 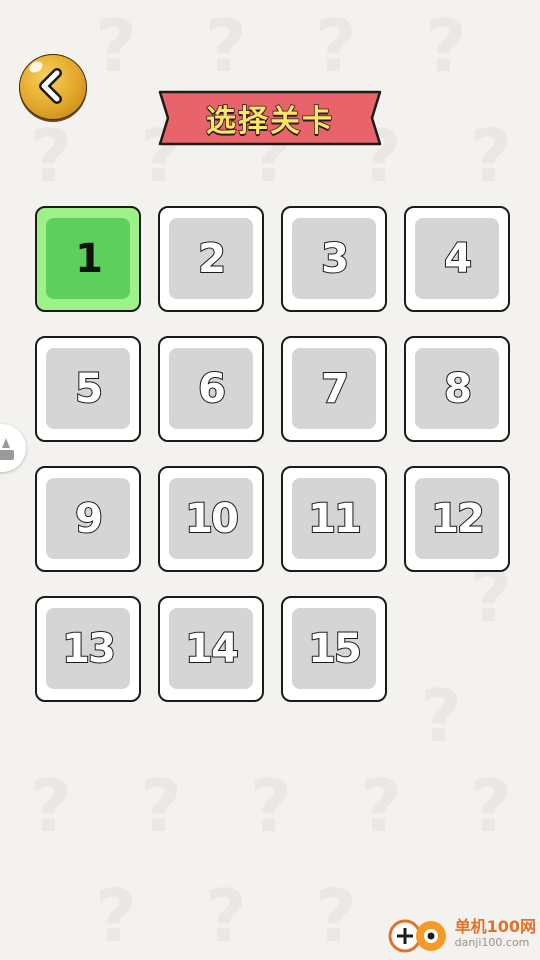 I want to click on level-tile-10: 10, so click(x=211, y=519).